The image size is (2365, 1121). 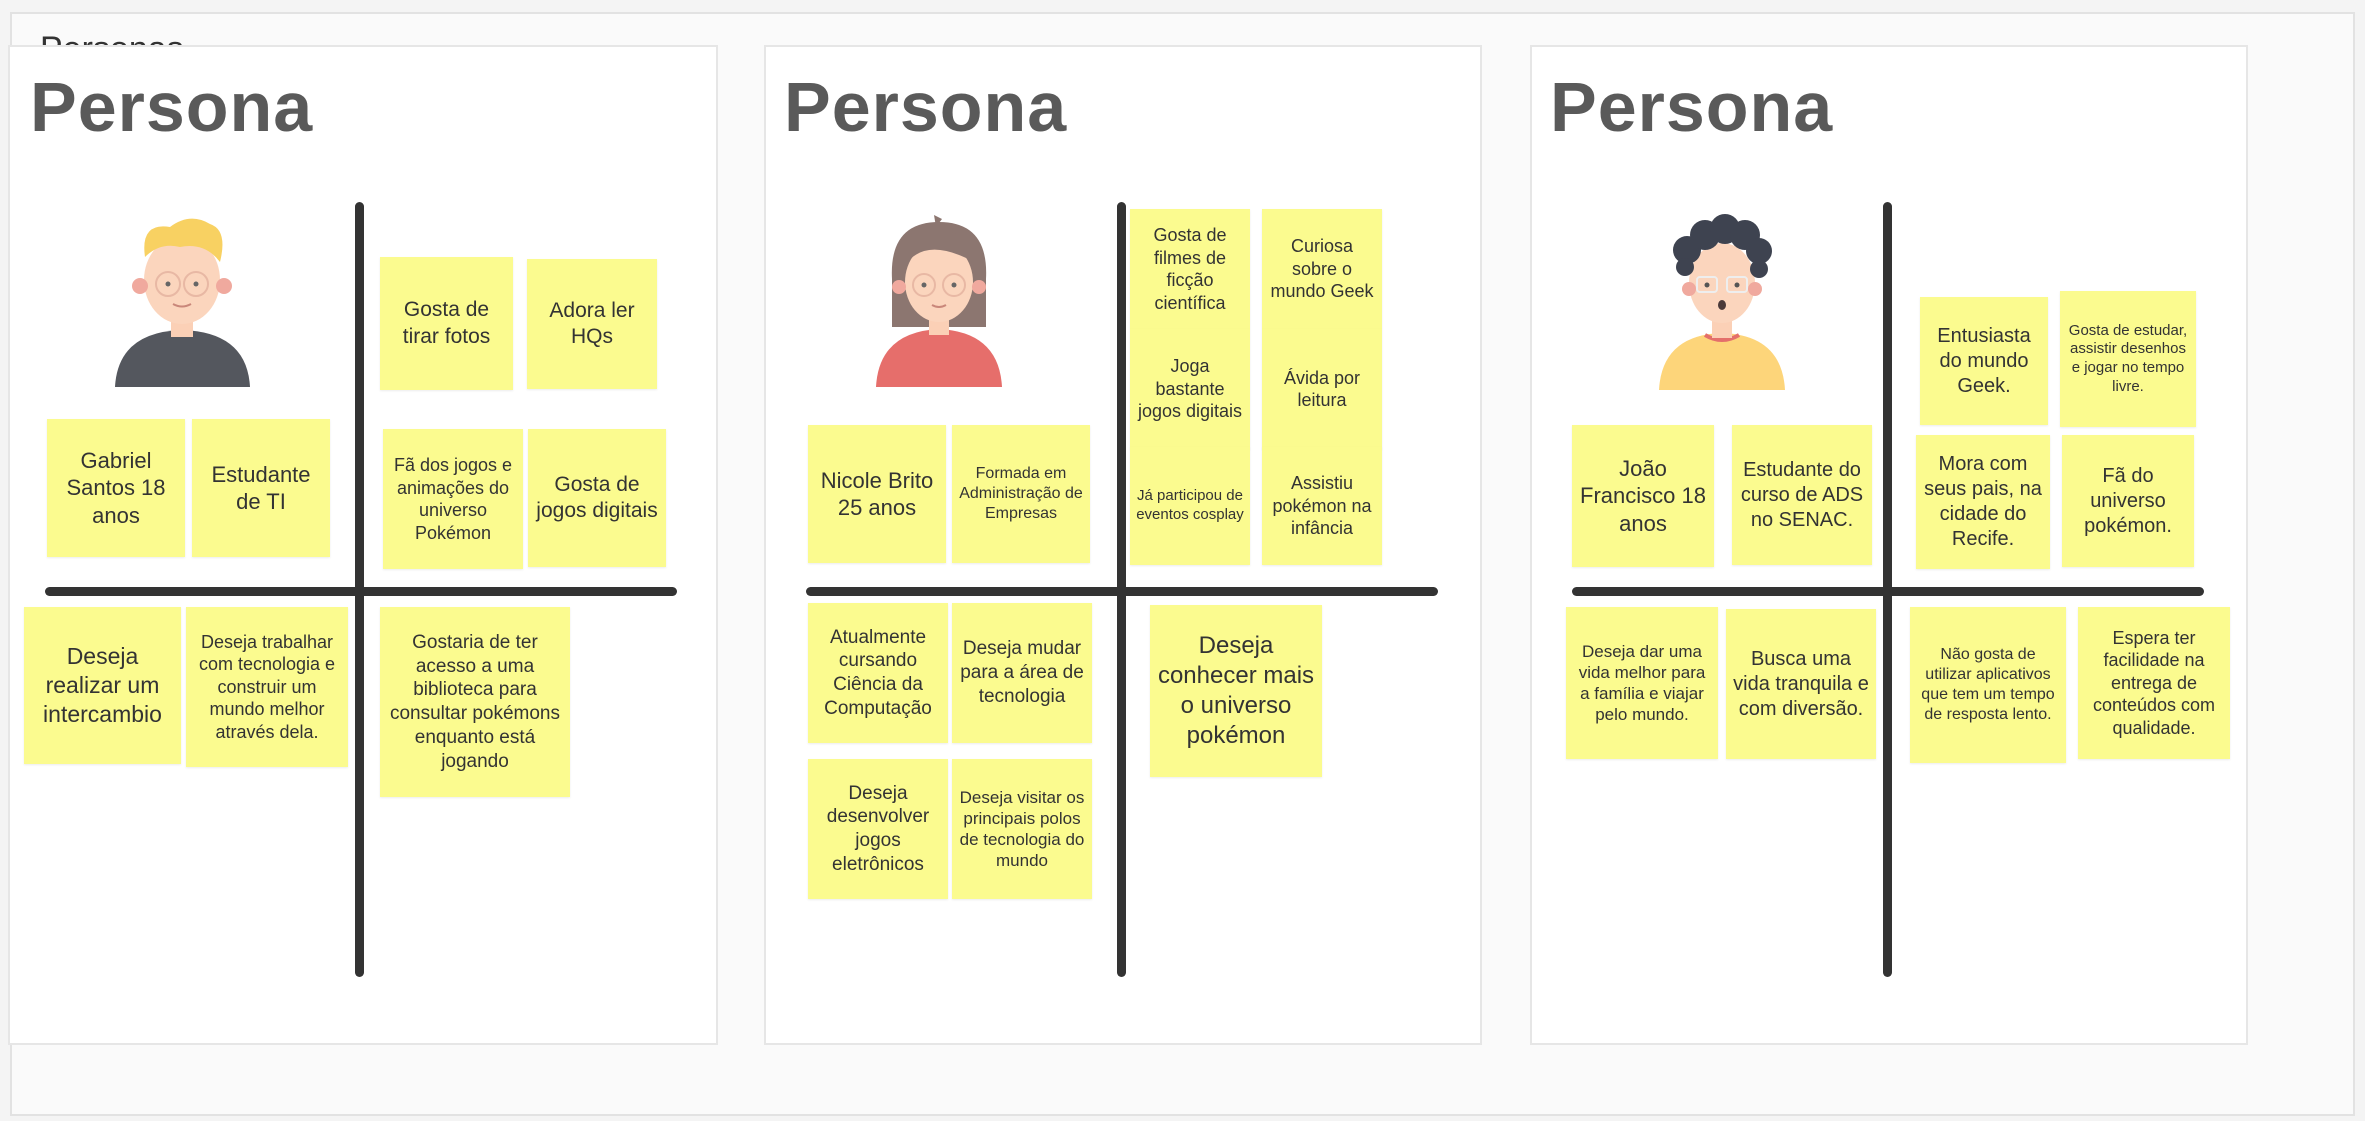 I want to click on sticky-note: Deseja mudar para a área de tecnologia, so click(x=1022, y=673).